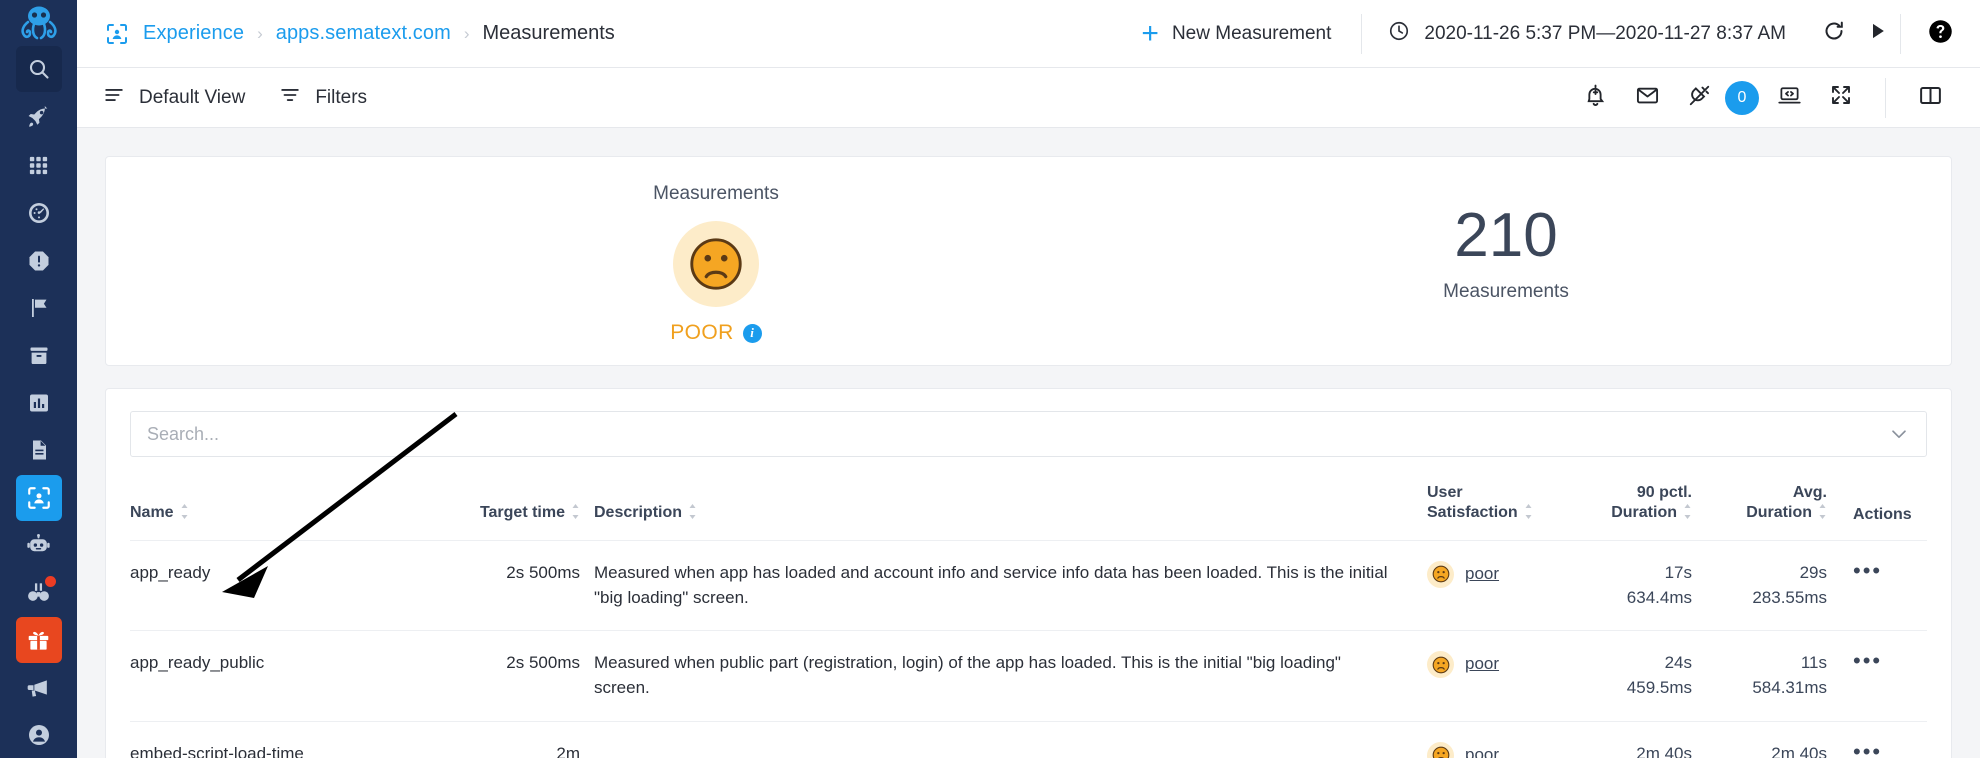 This screenshot has width=1980, height=758. Describe the element at coordinates (280, 511) in the screenshot. I see `column-header-name: Name` at that location.